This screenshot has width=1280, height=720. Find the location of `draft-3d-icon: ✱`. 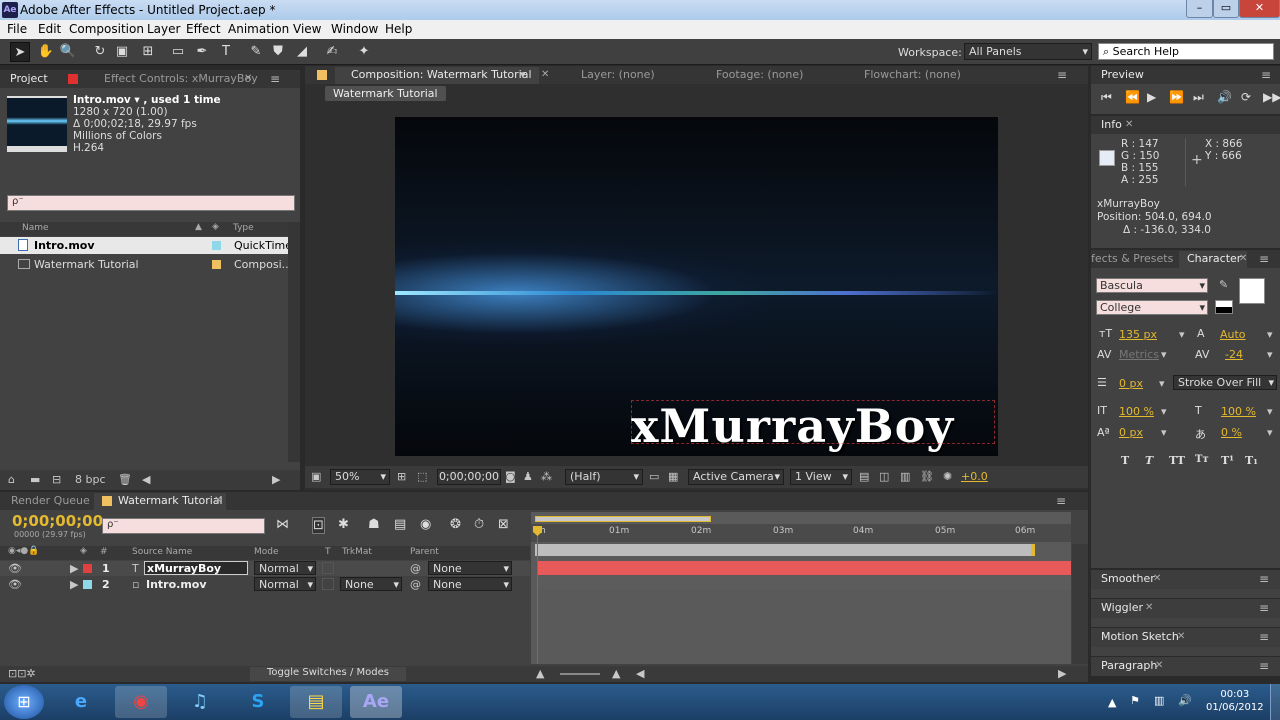

draft-3d-icon: ✱ is located at coordinates (343, 524).